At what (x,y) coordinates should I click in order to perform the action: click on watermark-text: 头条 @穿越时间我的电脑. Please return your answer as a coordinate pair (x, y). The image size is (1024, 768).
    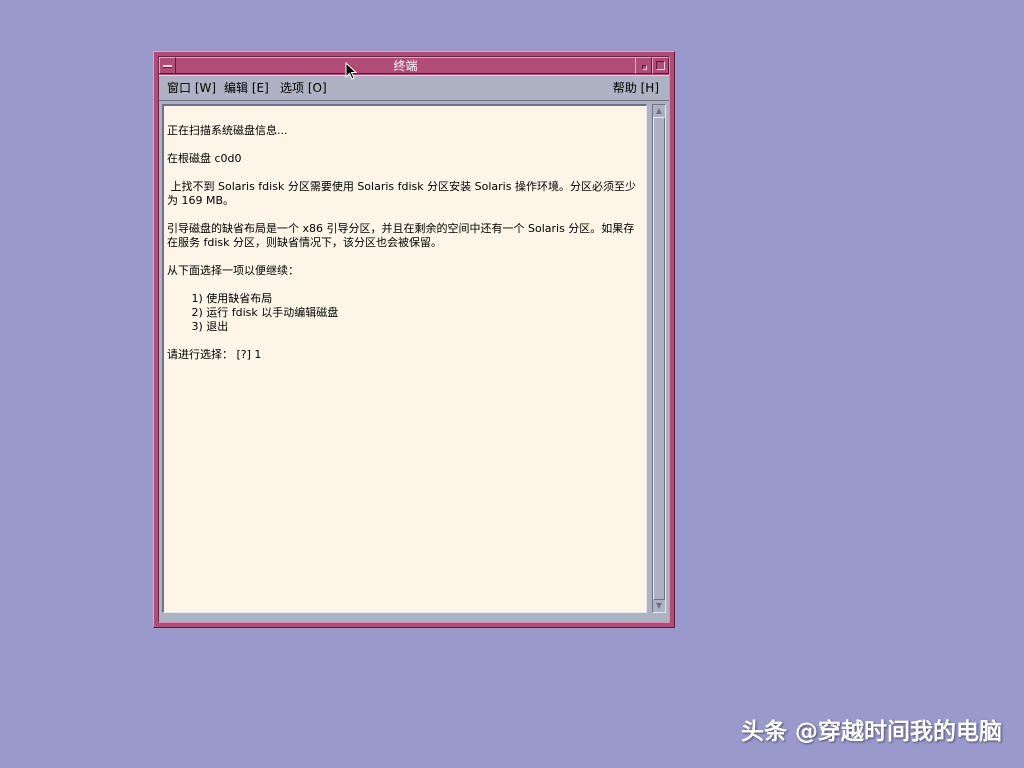
    Looking at the image, I should click on (871, 732).